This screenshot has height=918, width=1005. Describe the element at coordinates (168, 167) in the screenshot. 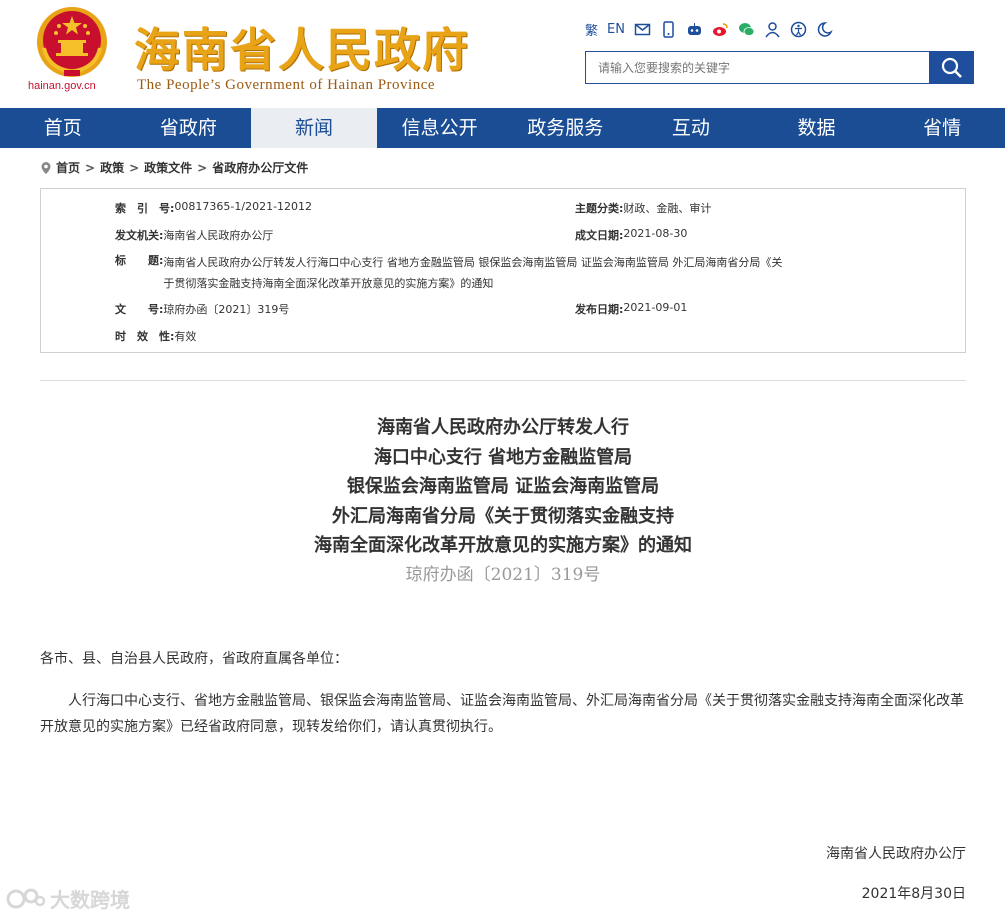

I see `breadcrumb-policy-docs: 政策文件` at that location.